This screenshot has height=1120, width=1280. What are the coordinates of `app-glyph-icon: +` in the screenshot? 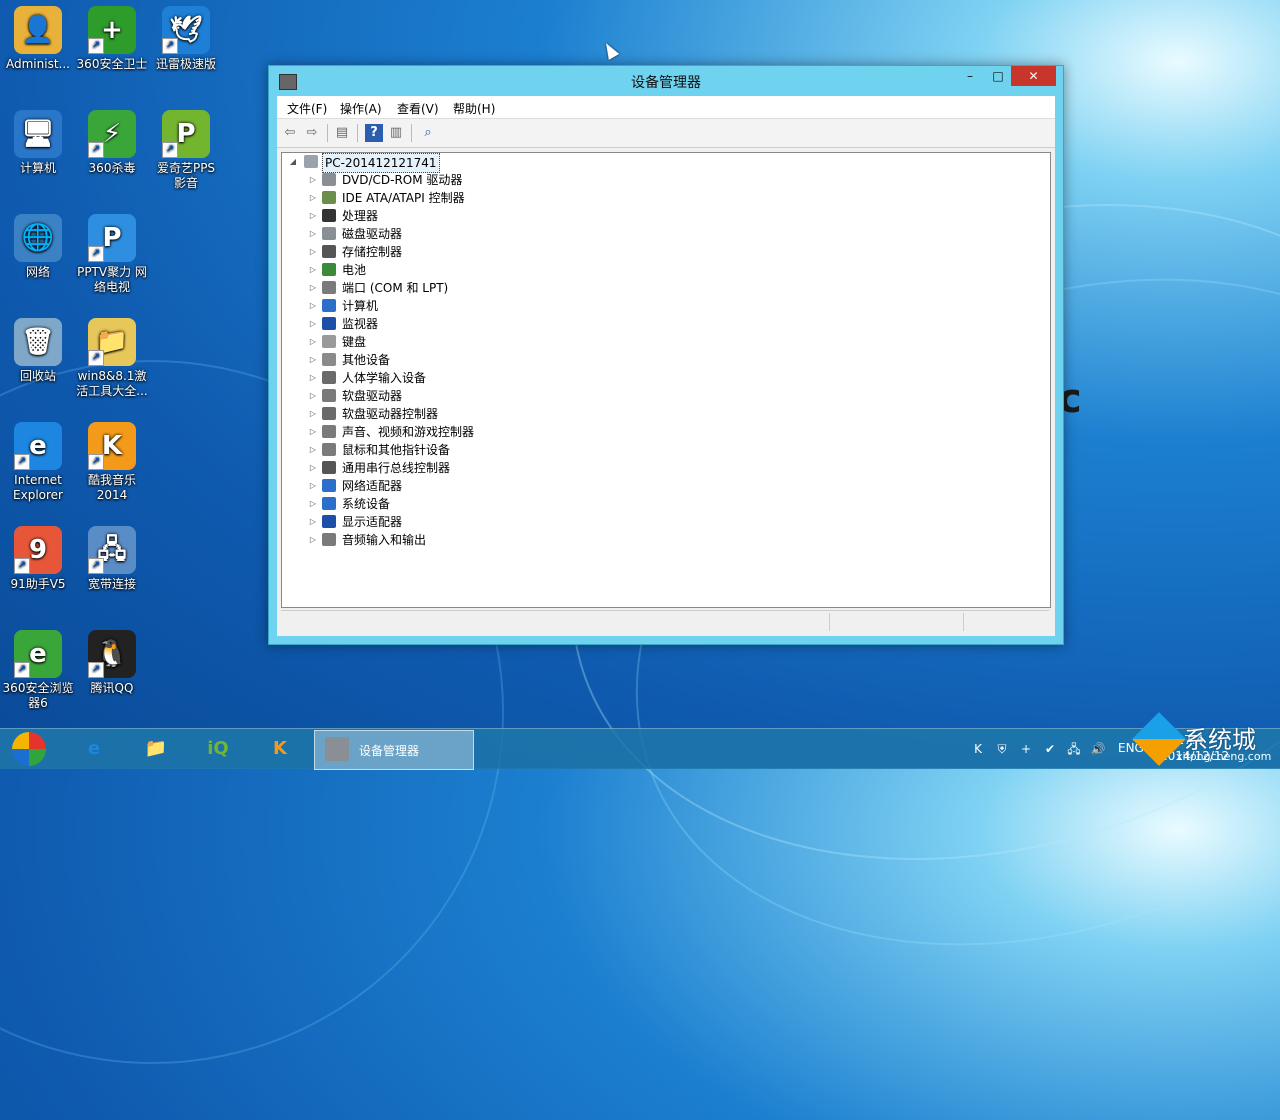 It's located at (112, 29).